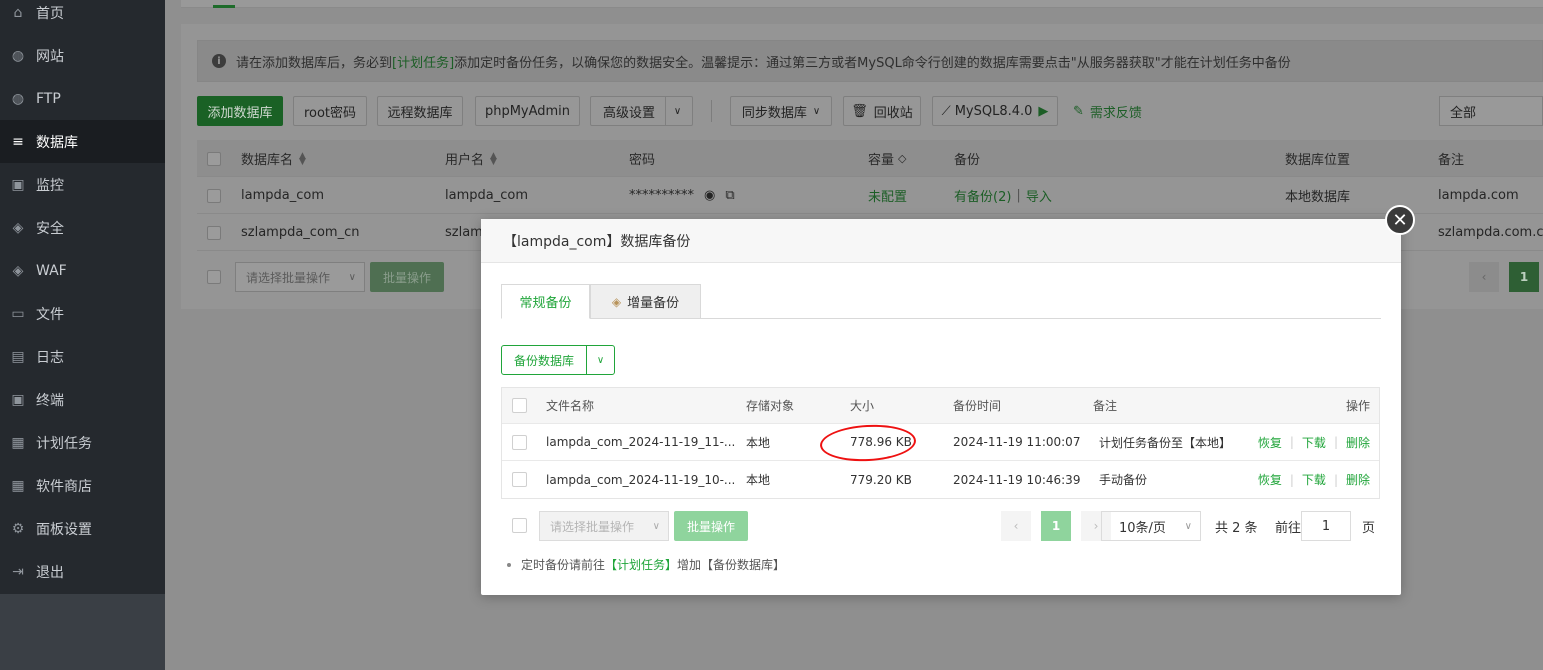 The image size is (1543, 670). I want to click on goto-page-input: 1, so click(1326, 526).